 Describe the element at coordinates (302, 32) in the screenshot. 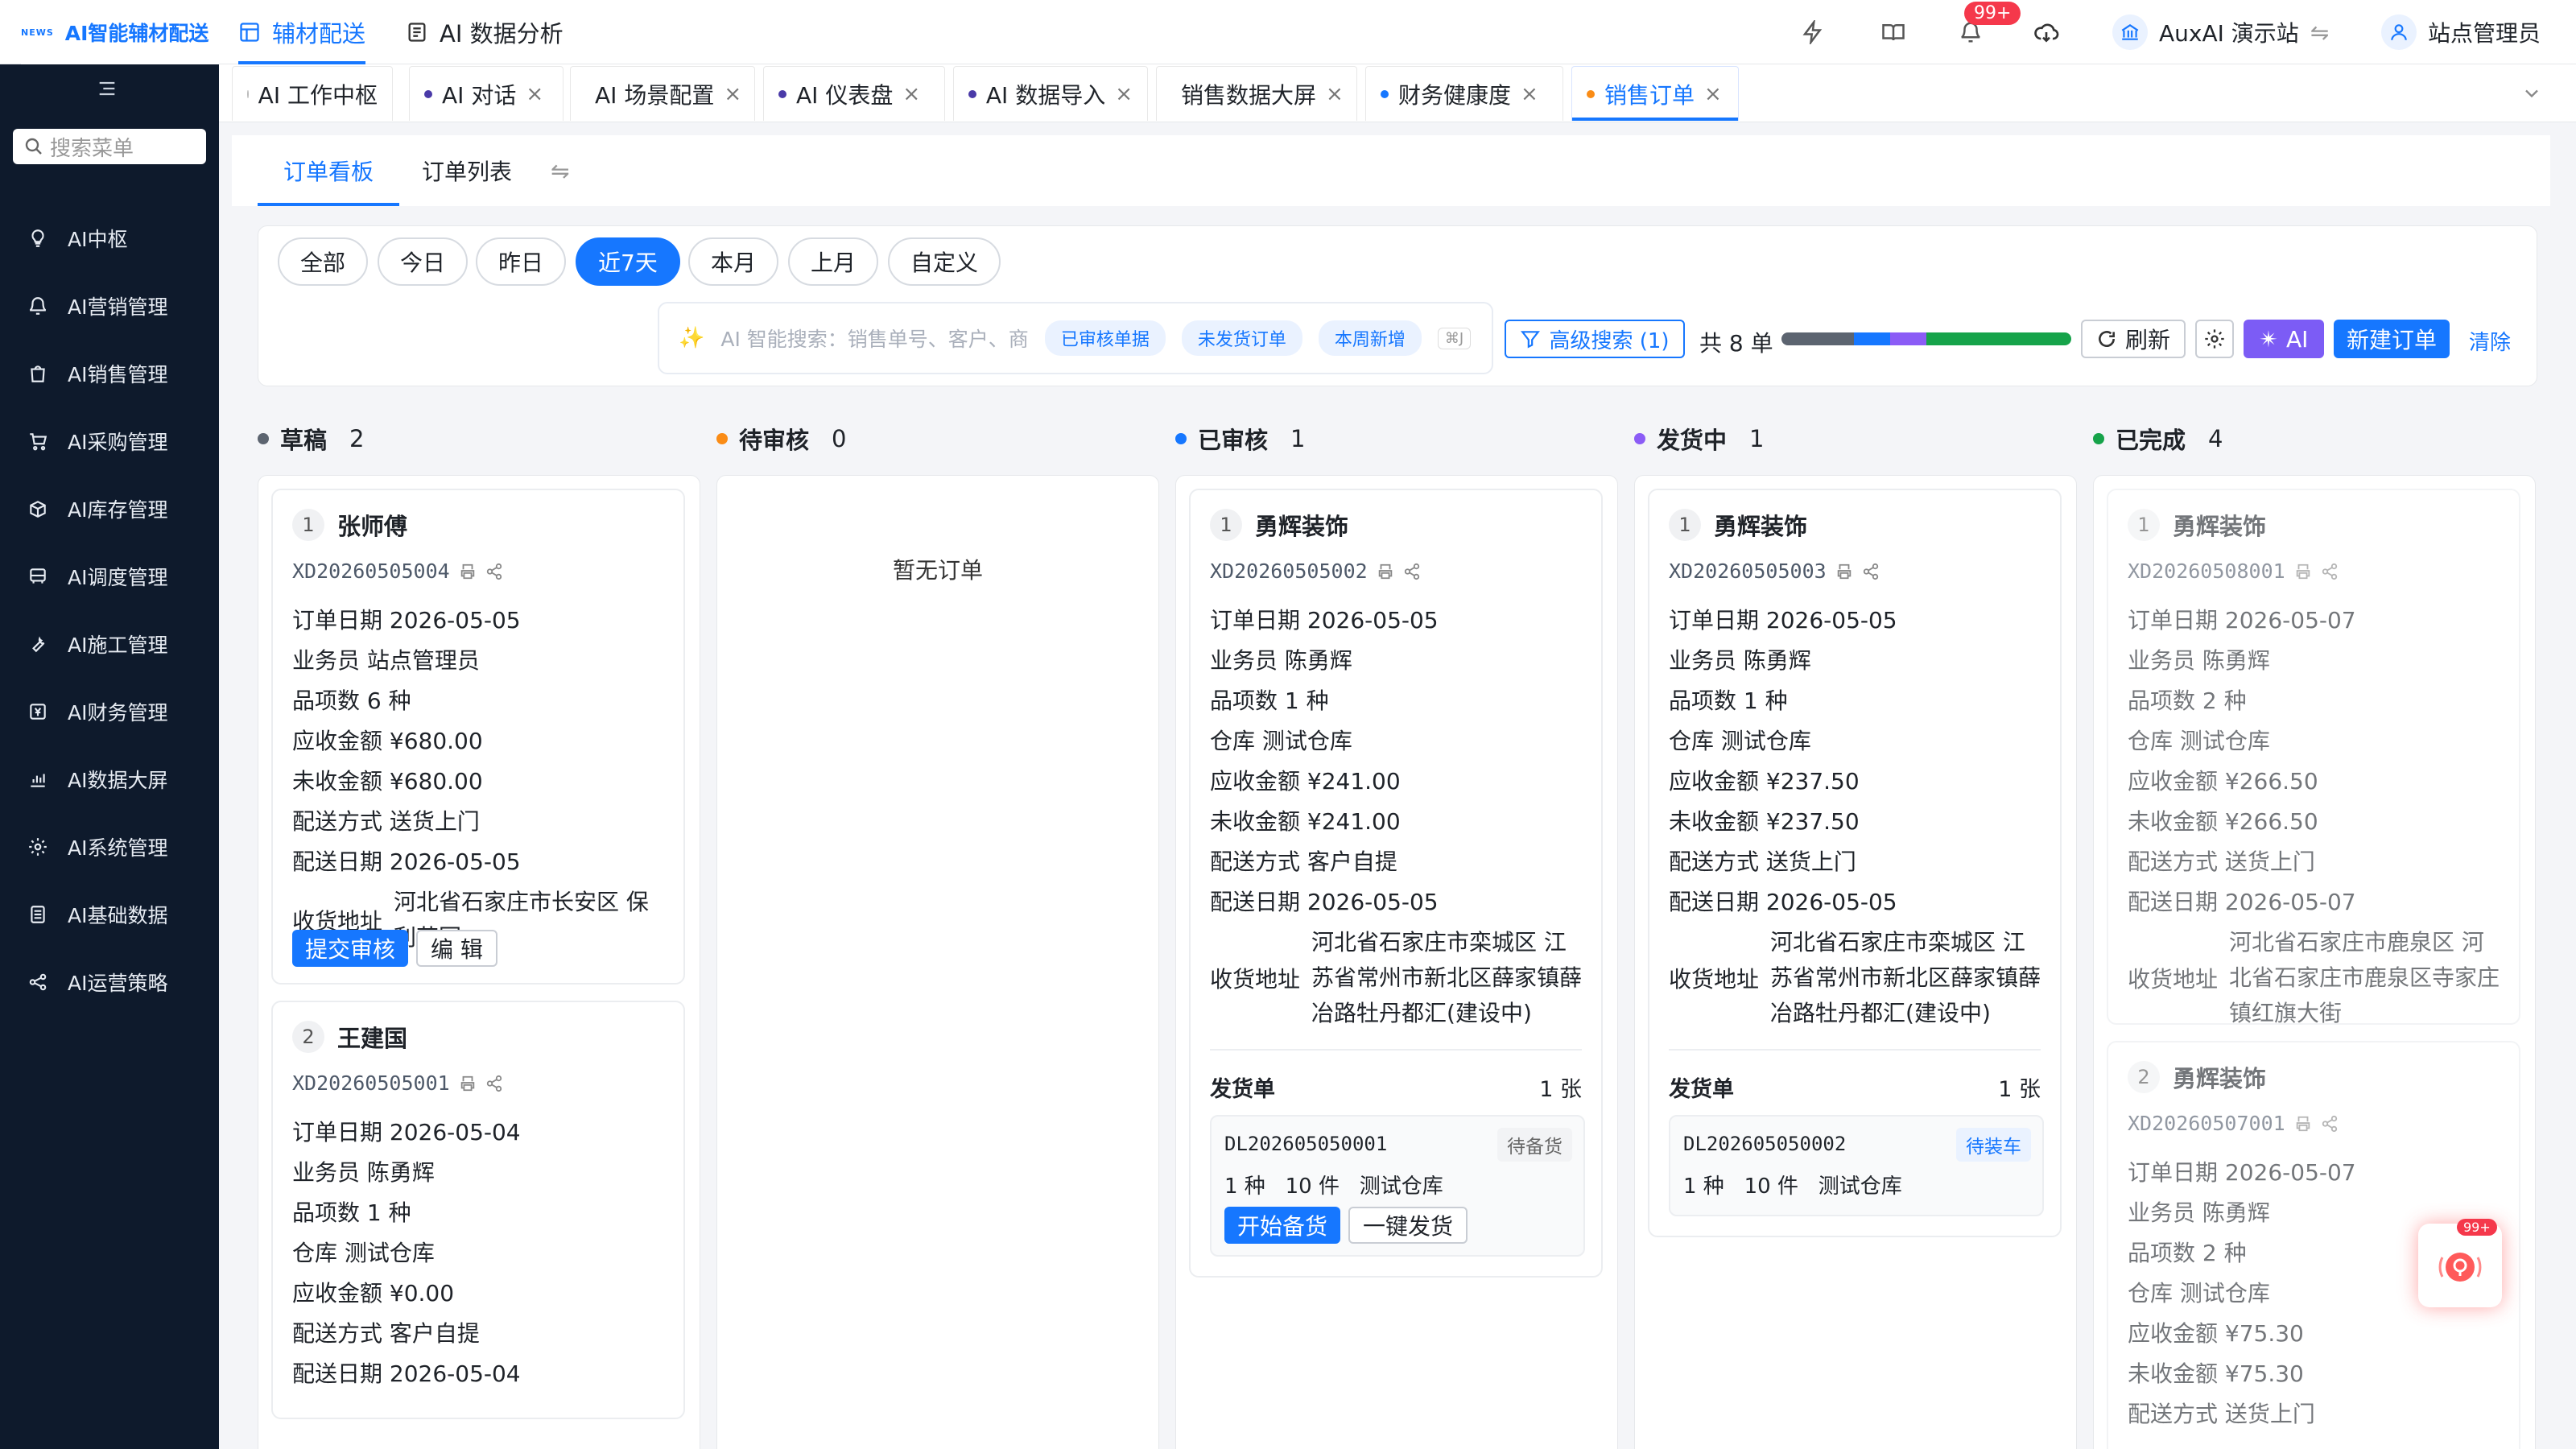

I see `topnav-delivery: 辅材配送` at that location.